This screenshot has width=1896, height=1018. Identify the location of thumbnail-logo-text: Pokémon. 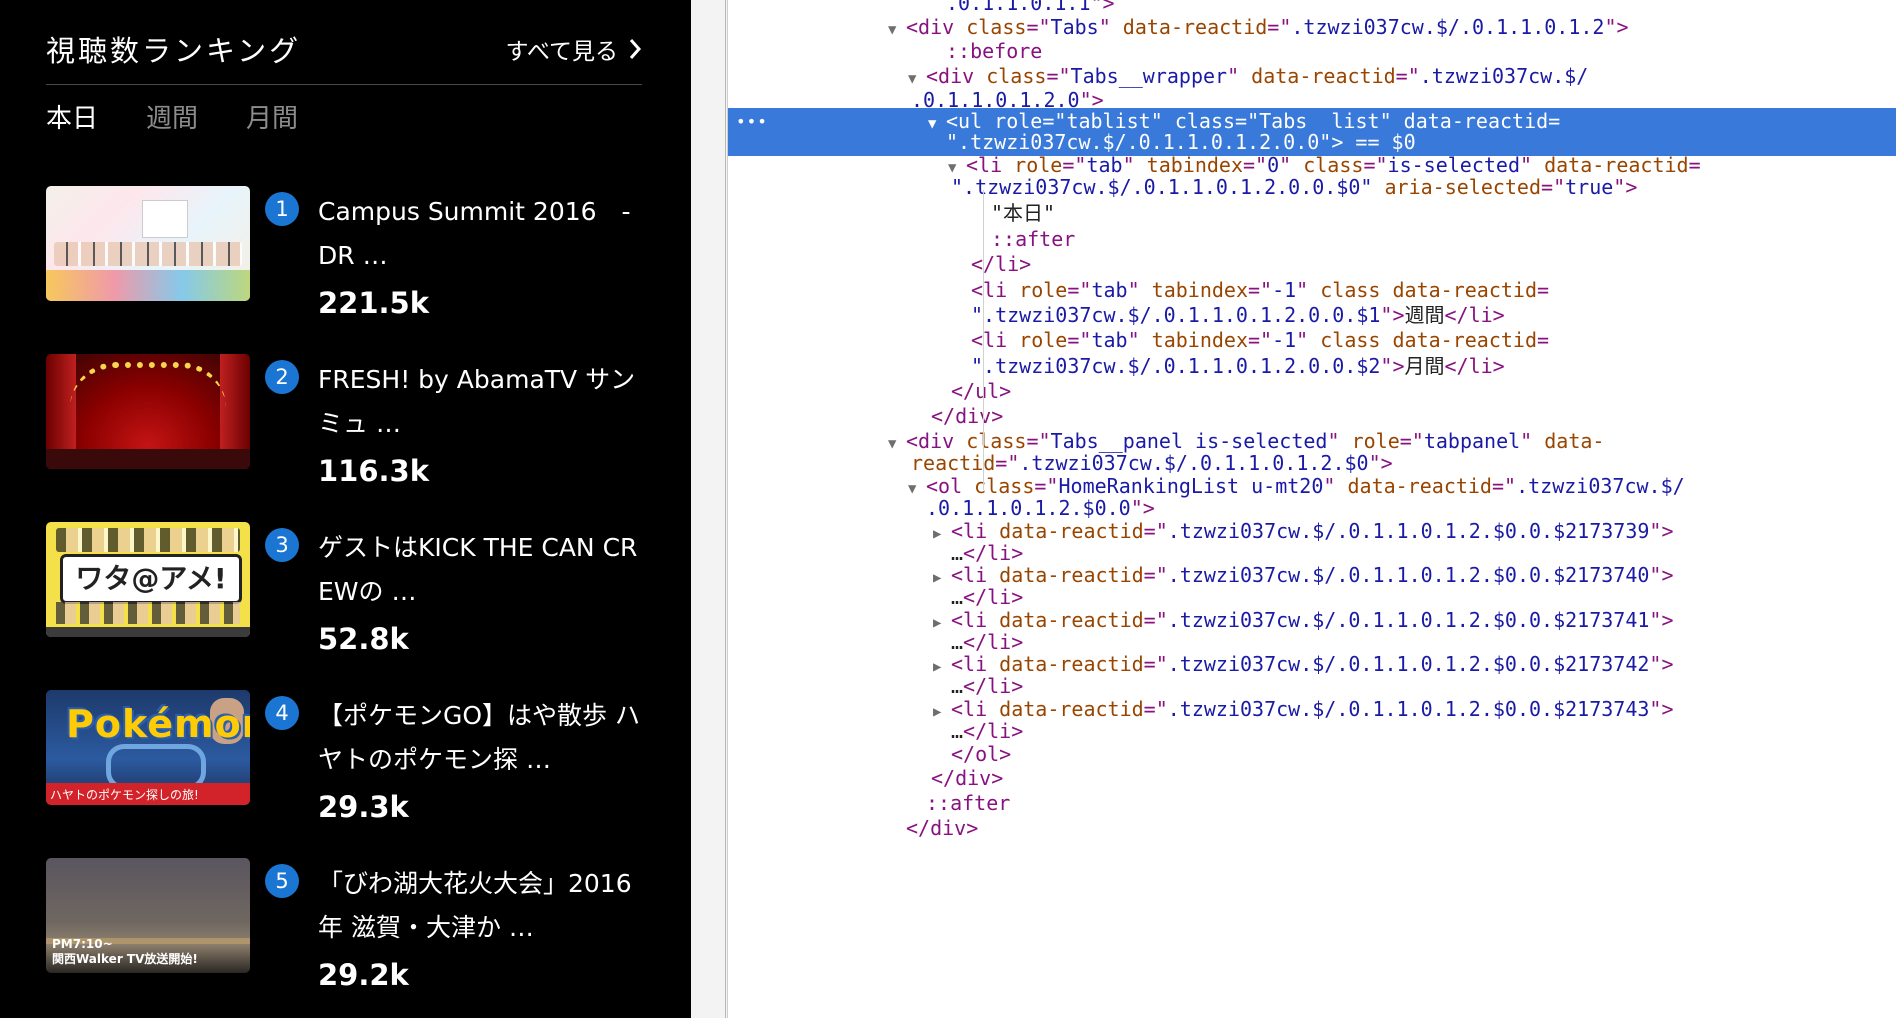
(158, 724).